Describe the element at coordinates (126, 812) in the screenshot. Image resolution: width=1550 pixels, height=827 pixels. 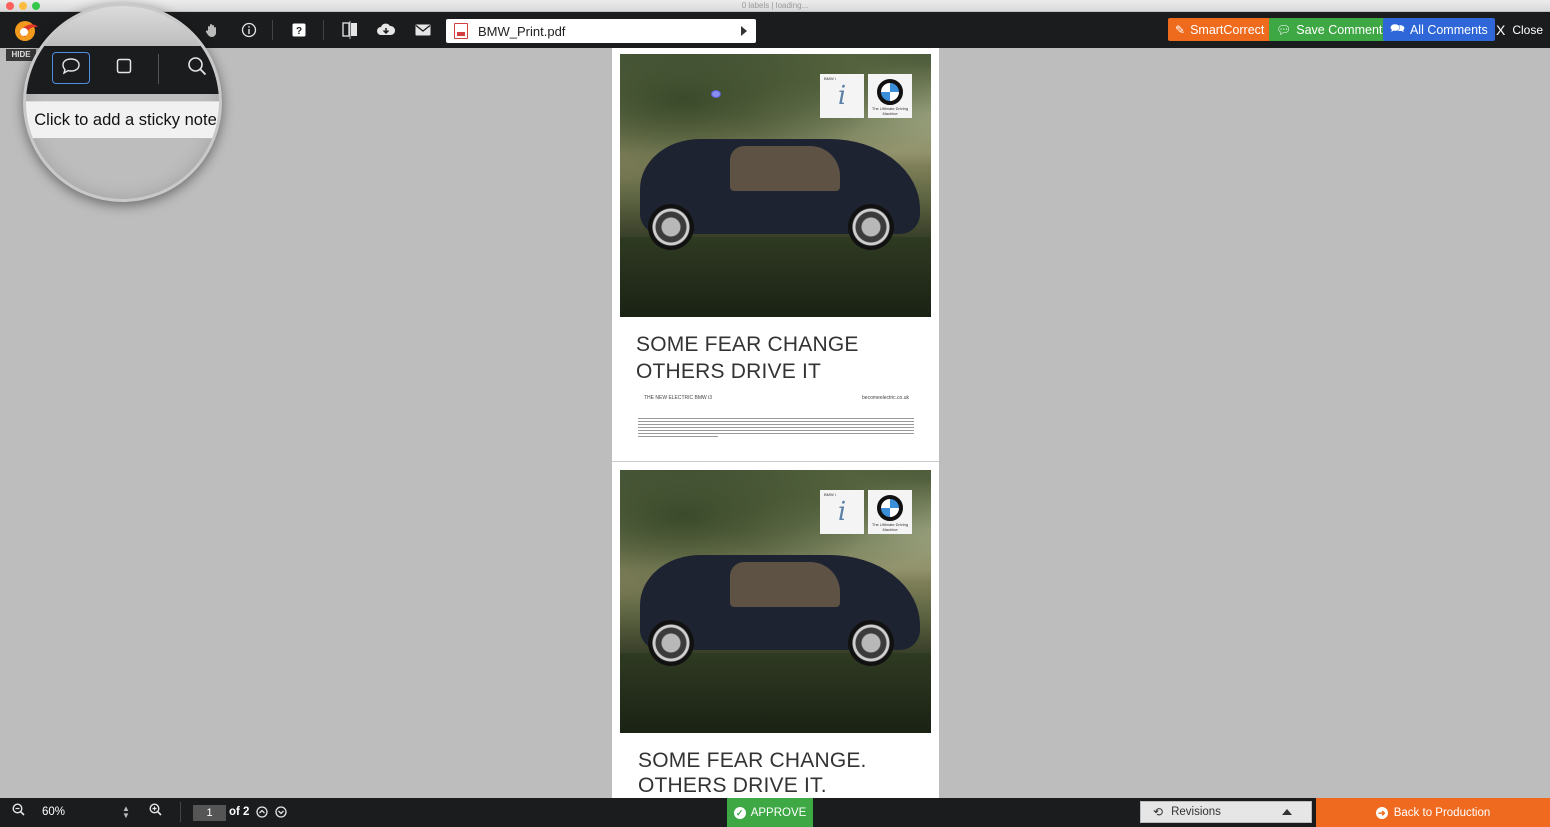
I see `zoom-stepper-icon: ▲ ▼` at that location.